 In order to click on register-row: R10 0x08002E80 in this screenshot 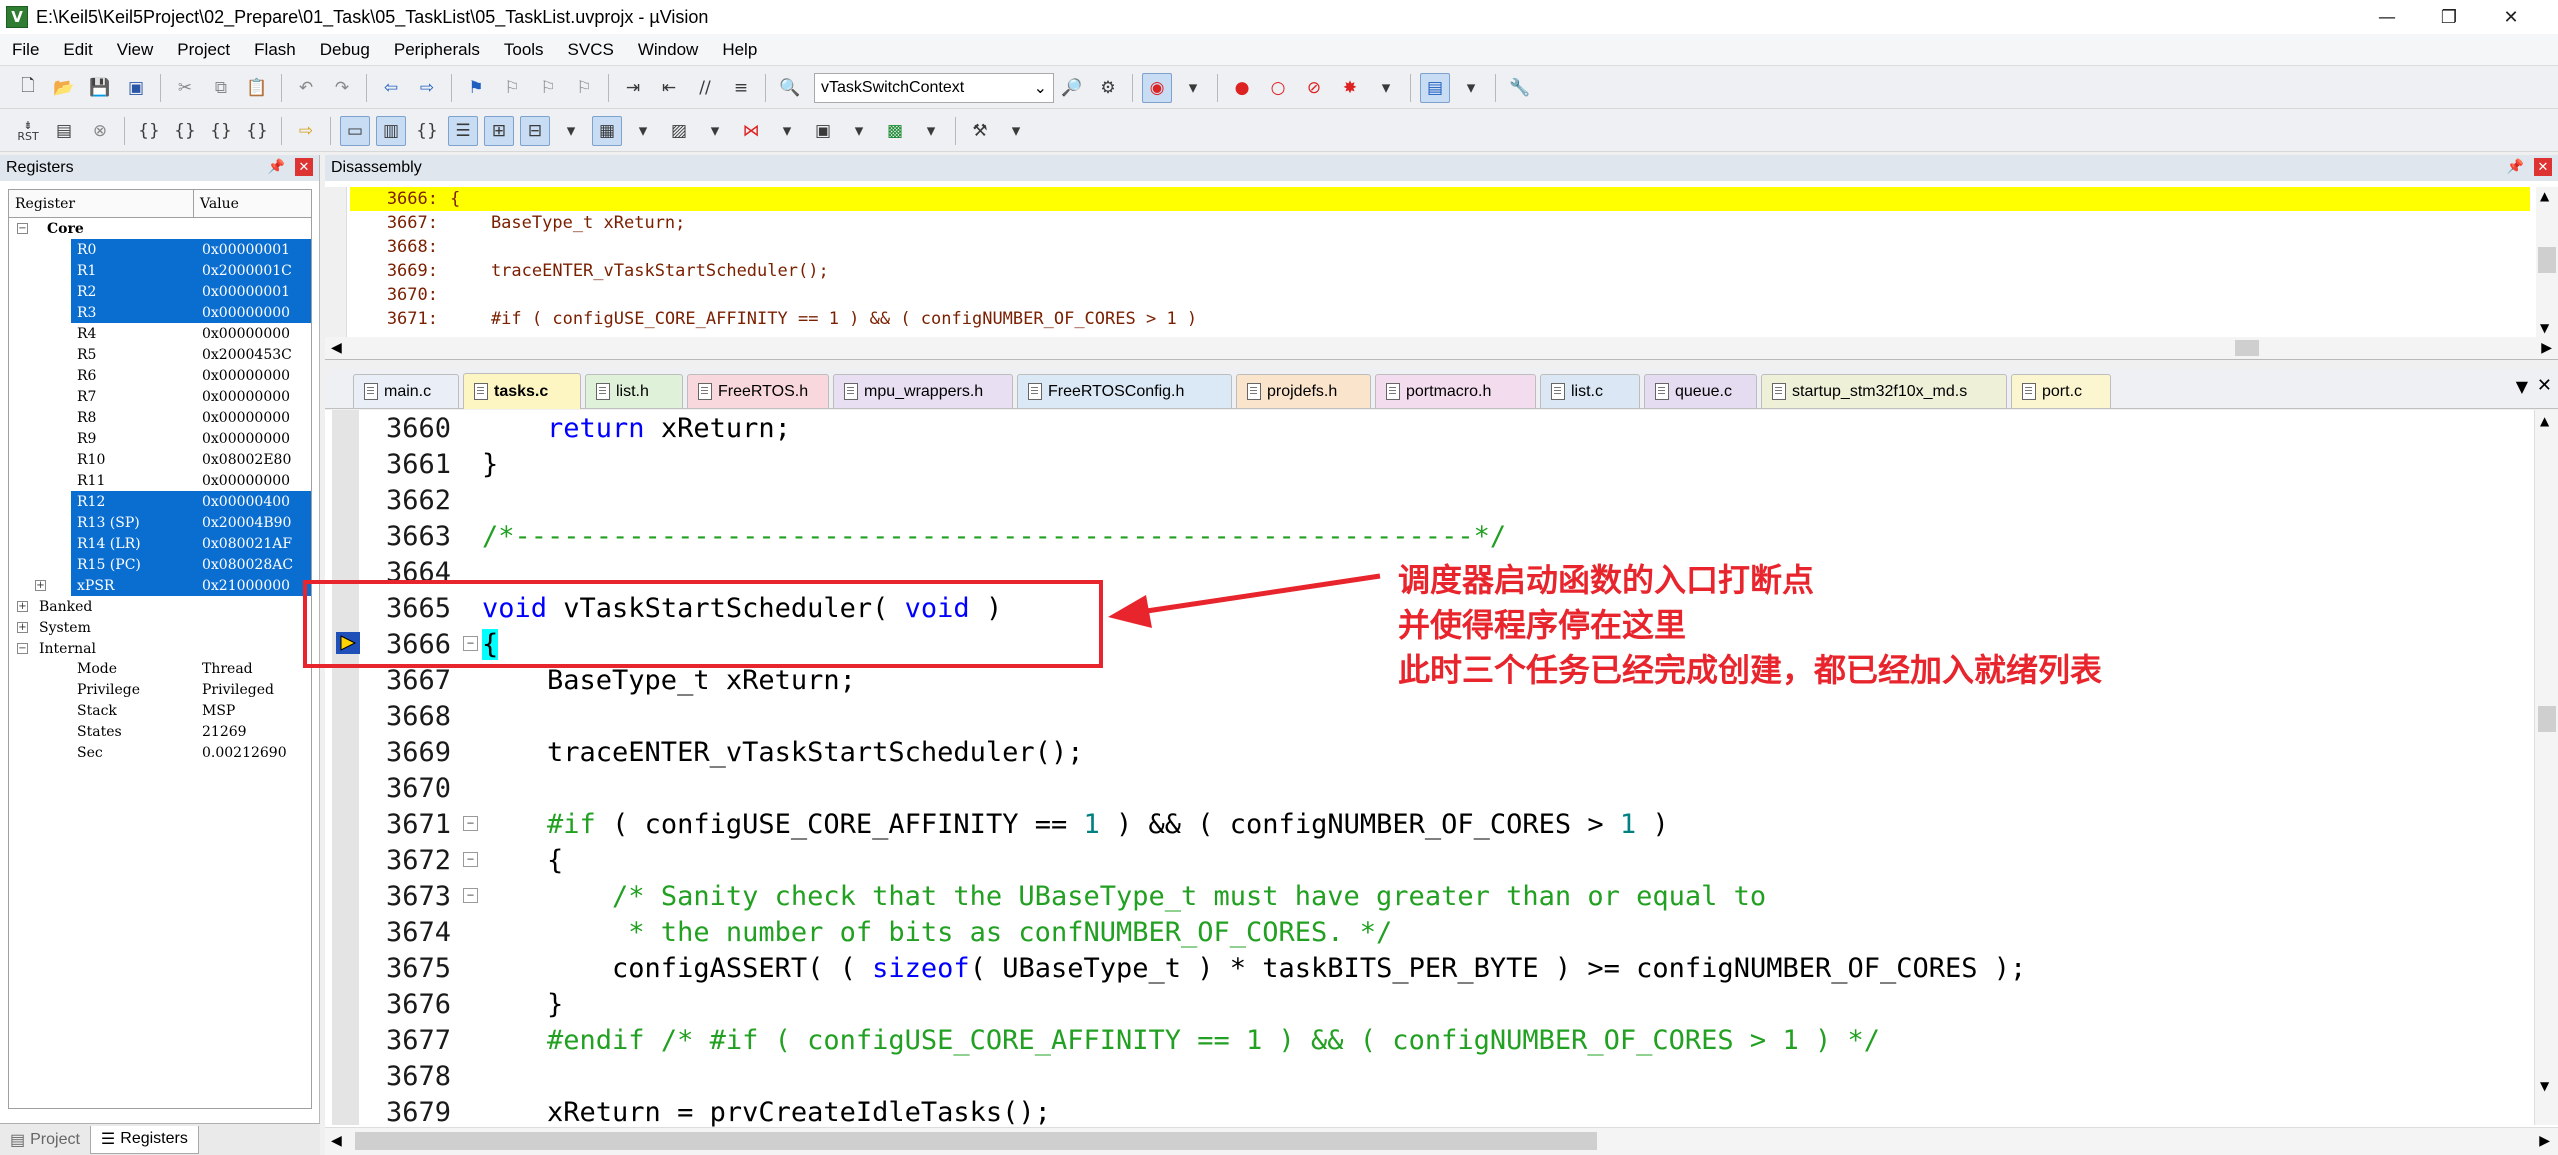, I will do `click(160, 459)`.